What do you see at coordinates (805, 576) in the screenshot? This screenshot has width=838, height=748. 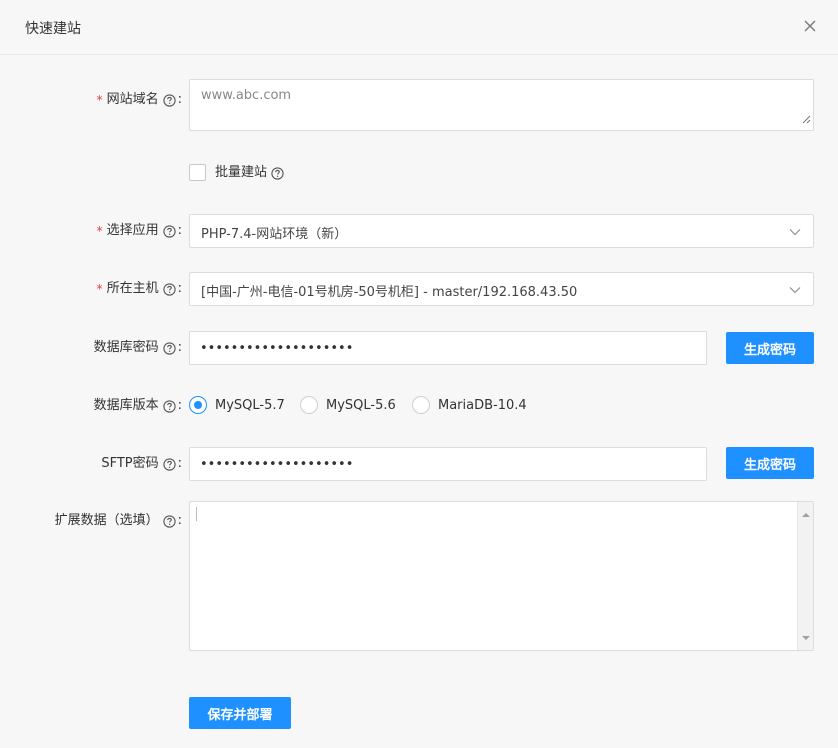 I see `extra-data-scrollbar` at bounding box center [805, 576].